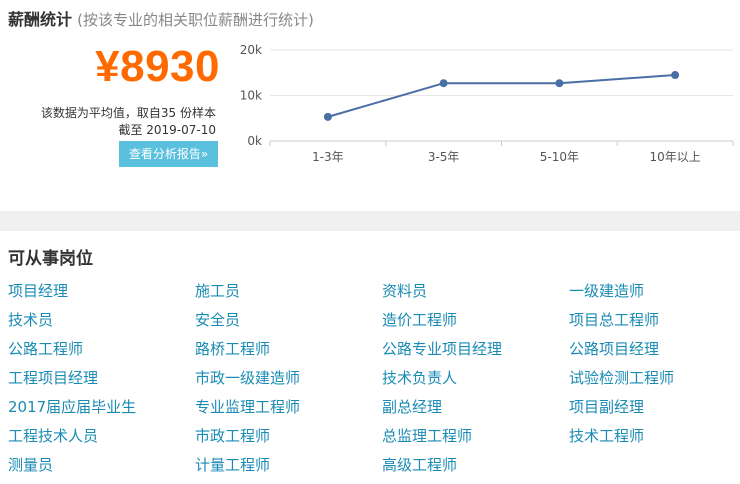  Describe the element at coordinates (370, 221) in the screenshot. I see `section-divider` at that location.